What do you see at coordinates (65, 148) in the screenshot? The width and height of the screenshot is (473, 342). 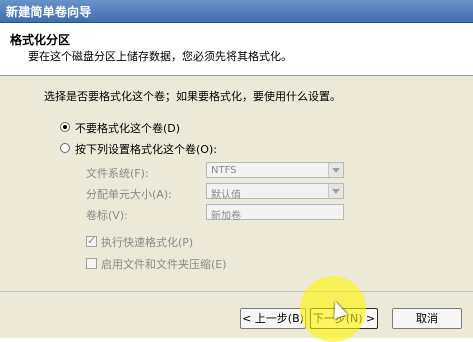 I see `radio-format` at bounding box center [65, 148].